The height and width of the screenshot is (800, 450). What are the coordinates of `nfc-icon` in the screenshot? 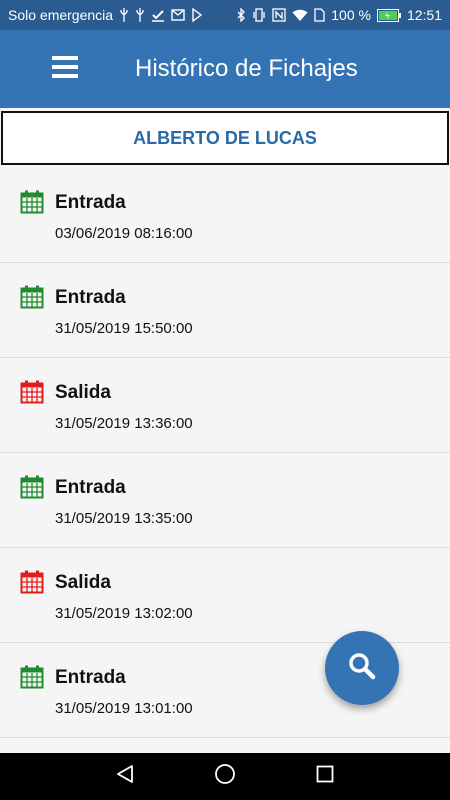 It's located at (279, 15).